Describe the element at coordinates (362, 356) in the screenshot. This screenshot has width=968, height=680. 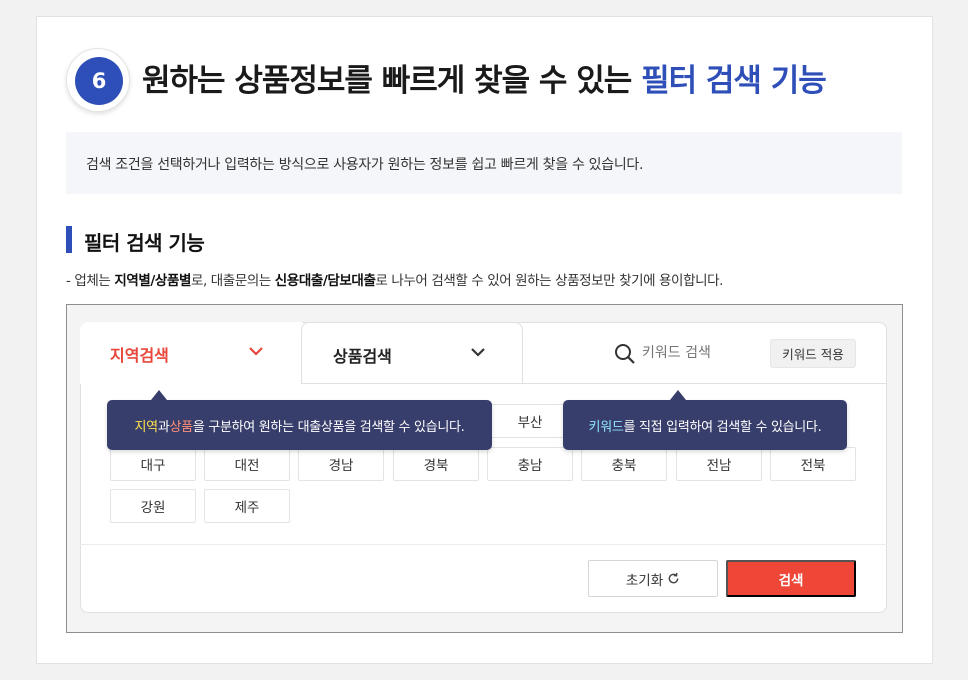
I see `tab-product-label: 상품검색` at that location.